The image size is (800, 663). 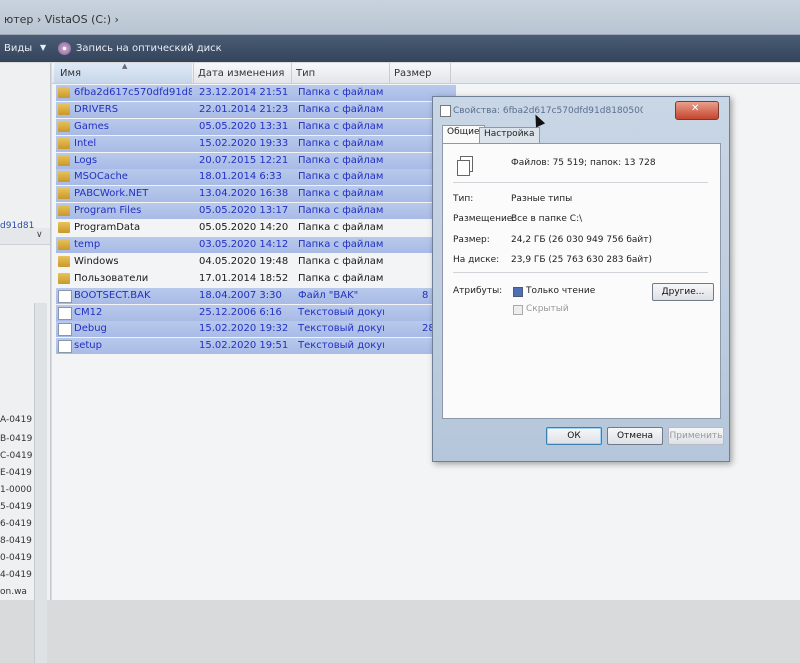 I want to click on file-row: Logs 20.07.2015 12:21 Папка с файлами, so click(x=256, y=160).